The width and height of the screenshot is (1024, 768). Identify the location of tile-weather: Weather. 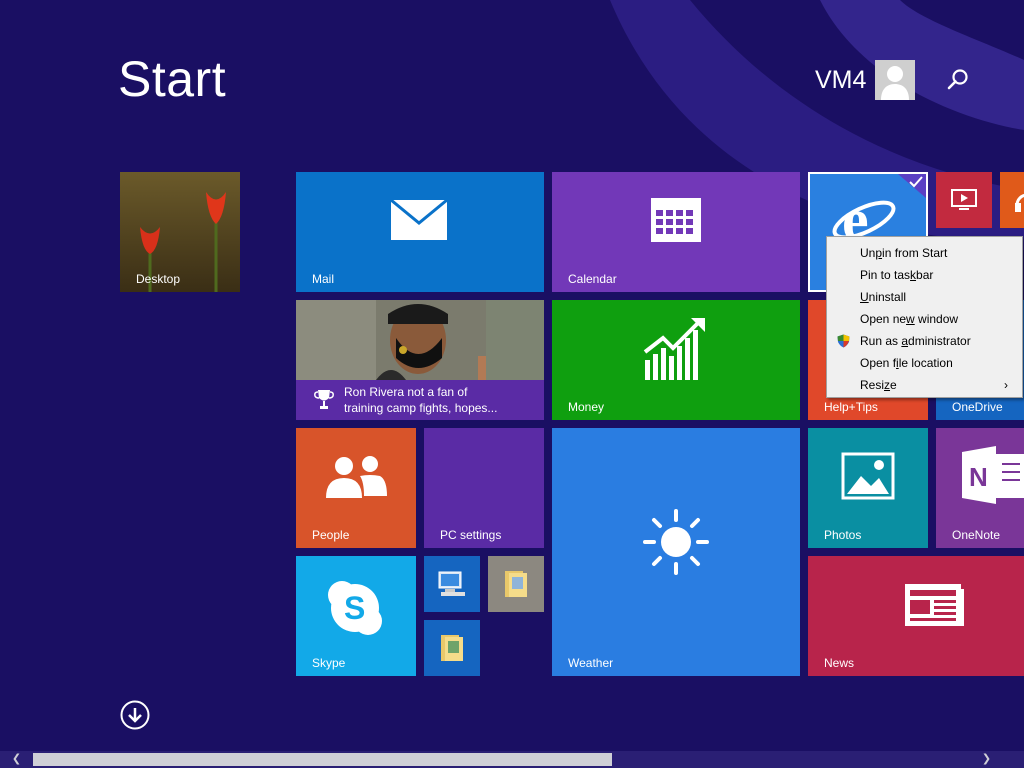
(676, 552).